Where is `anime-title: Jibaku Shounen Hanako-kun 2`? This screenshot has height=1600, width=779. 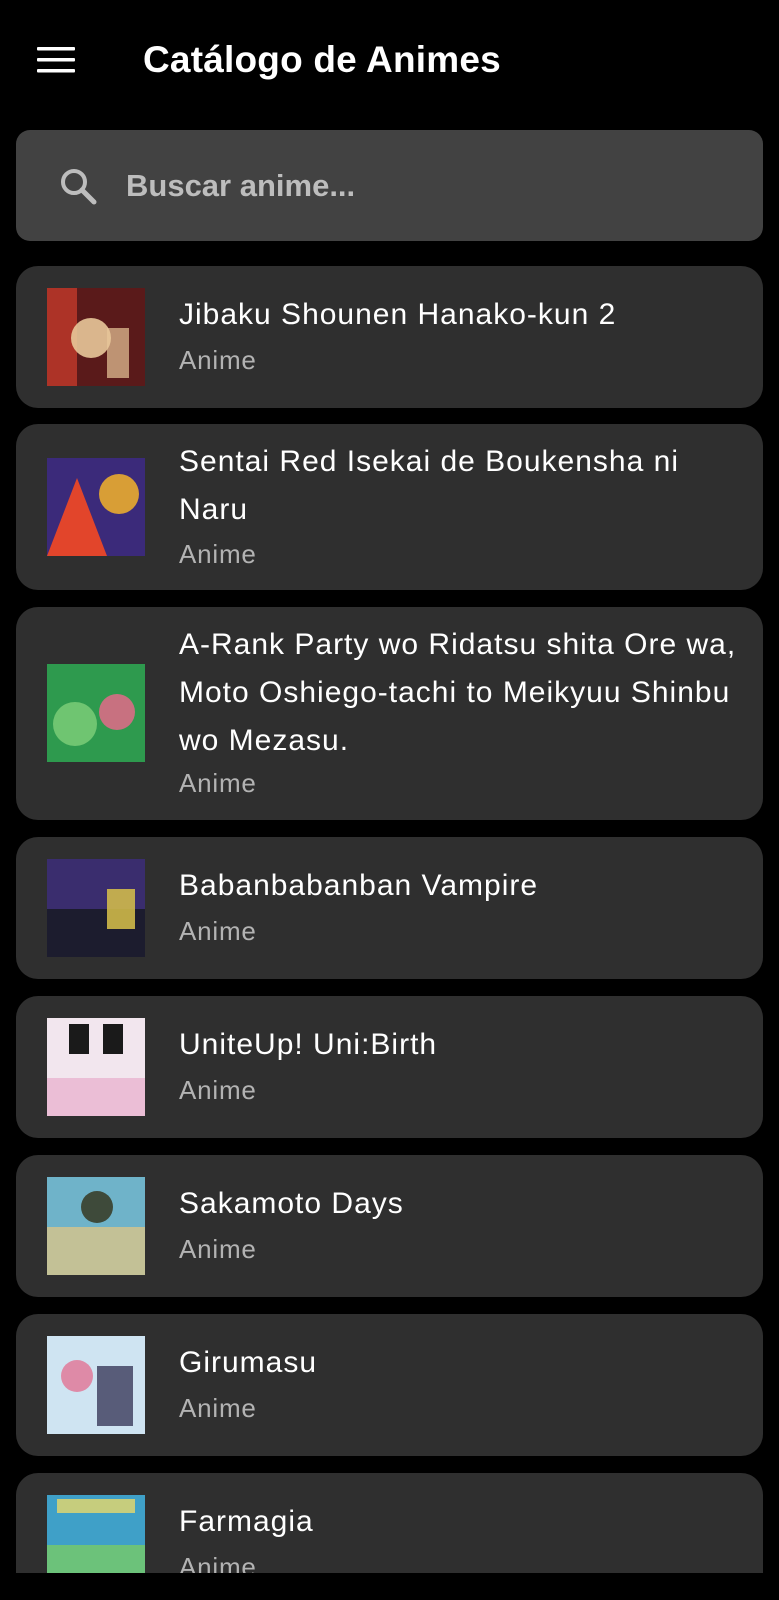
anime-title: Jibaku Shounen Hanako-kun 2 is located at coordinates (398, 314).